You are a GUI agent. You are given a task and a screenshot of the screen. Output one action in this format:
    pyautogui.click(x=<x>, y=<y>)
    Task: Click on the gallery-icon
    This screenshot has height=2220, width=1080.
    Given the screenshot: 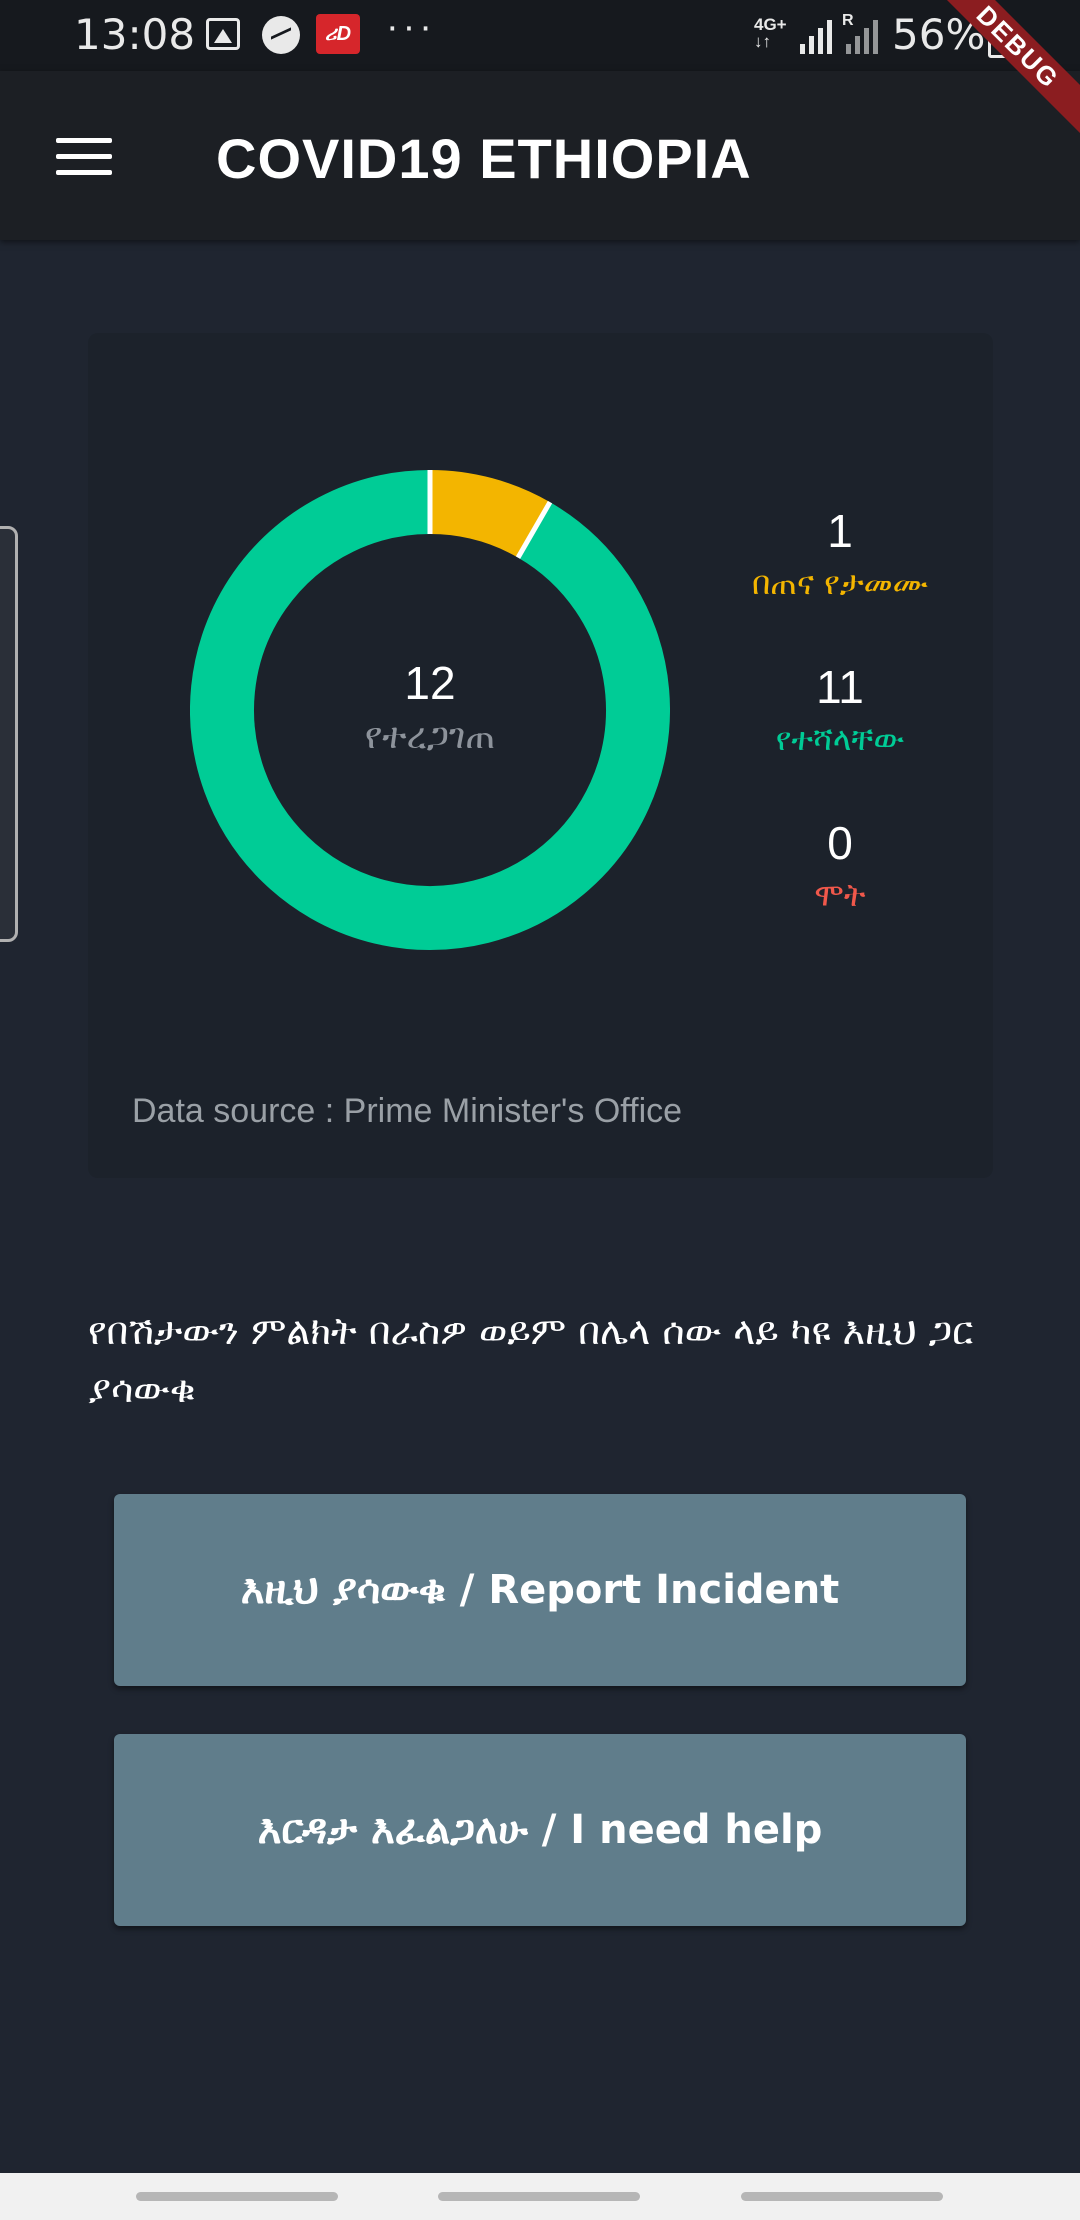 What is the action you would take?
    pyautogui.click(x=223, y=34)
    